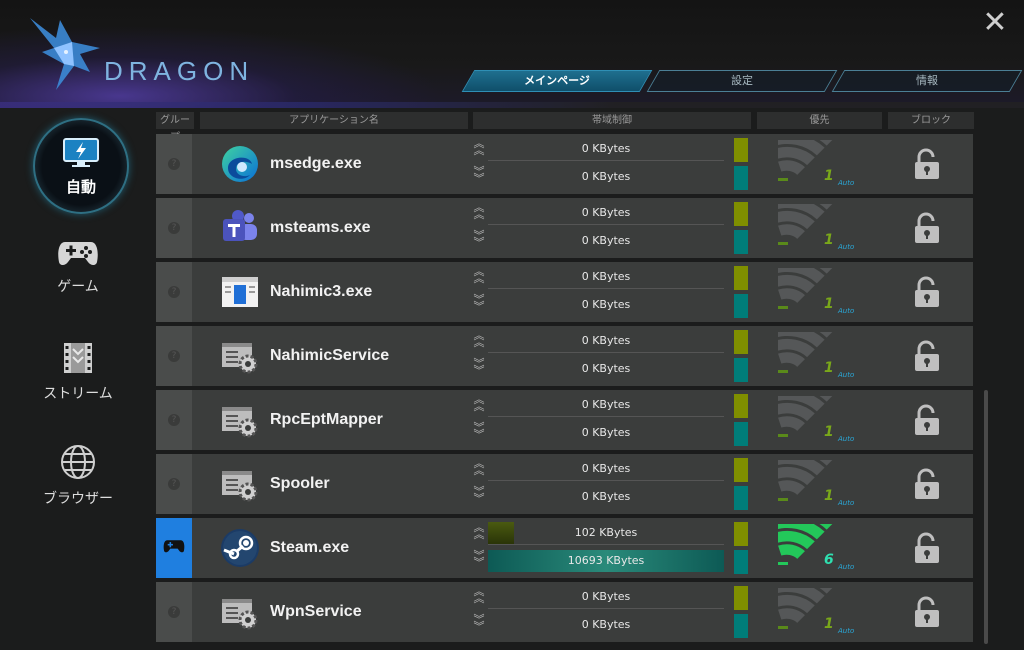 The height and width of the screenshot is (650, 1024). What do you see at coordinates (557, 81) in the screenshot?
I see `tab-main-page: メインページ` at bounding box center [557, 81].